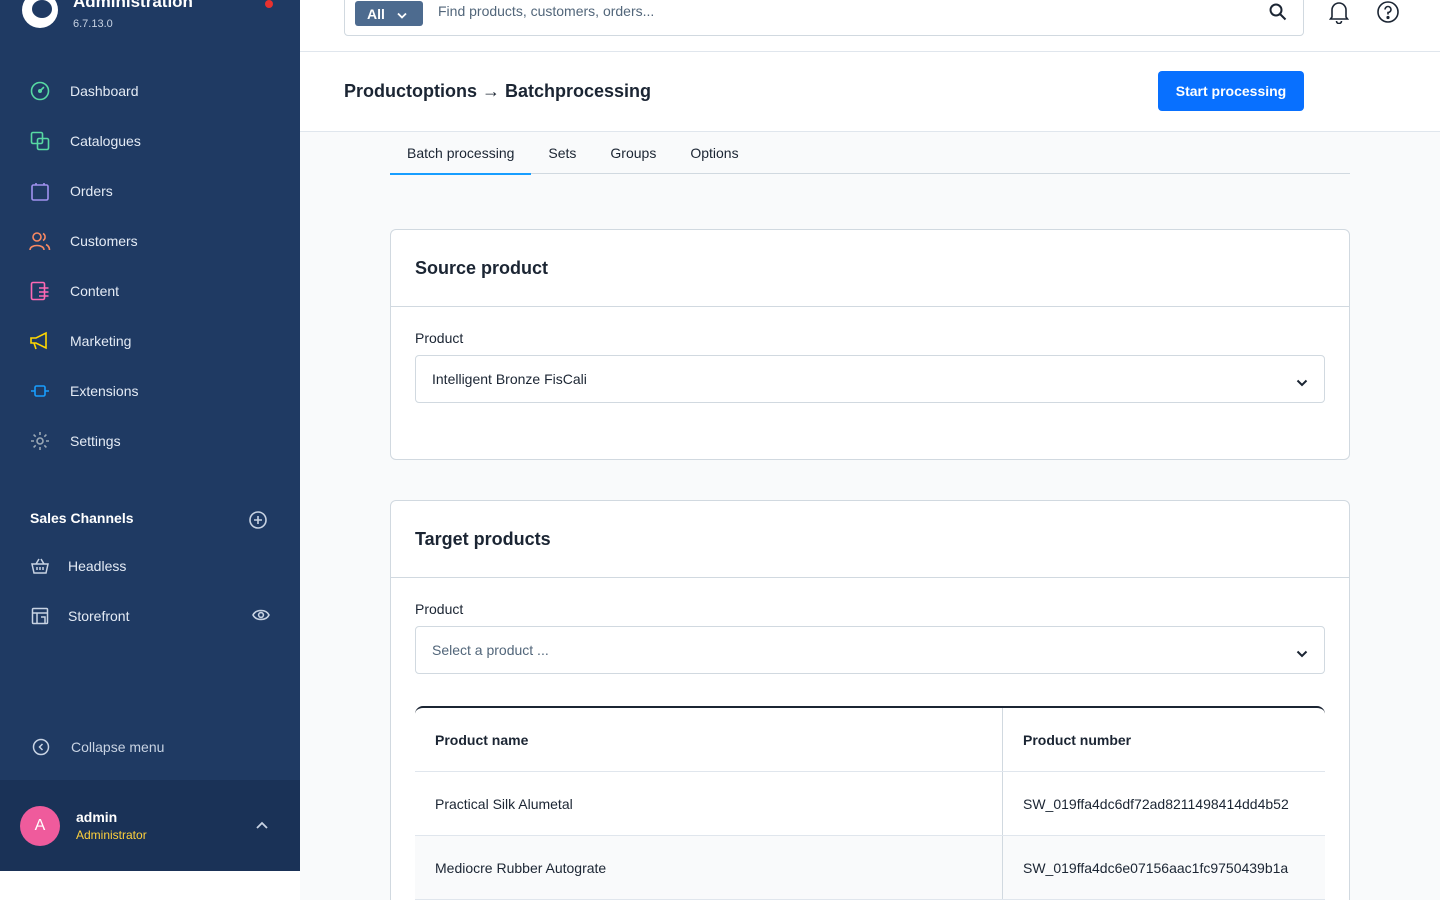 This screenshot has width=1440, height=900. I want to click on user-role: Administrator, so click(111, 835).